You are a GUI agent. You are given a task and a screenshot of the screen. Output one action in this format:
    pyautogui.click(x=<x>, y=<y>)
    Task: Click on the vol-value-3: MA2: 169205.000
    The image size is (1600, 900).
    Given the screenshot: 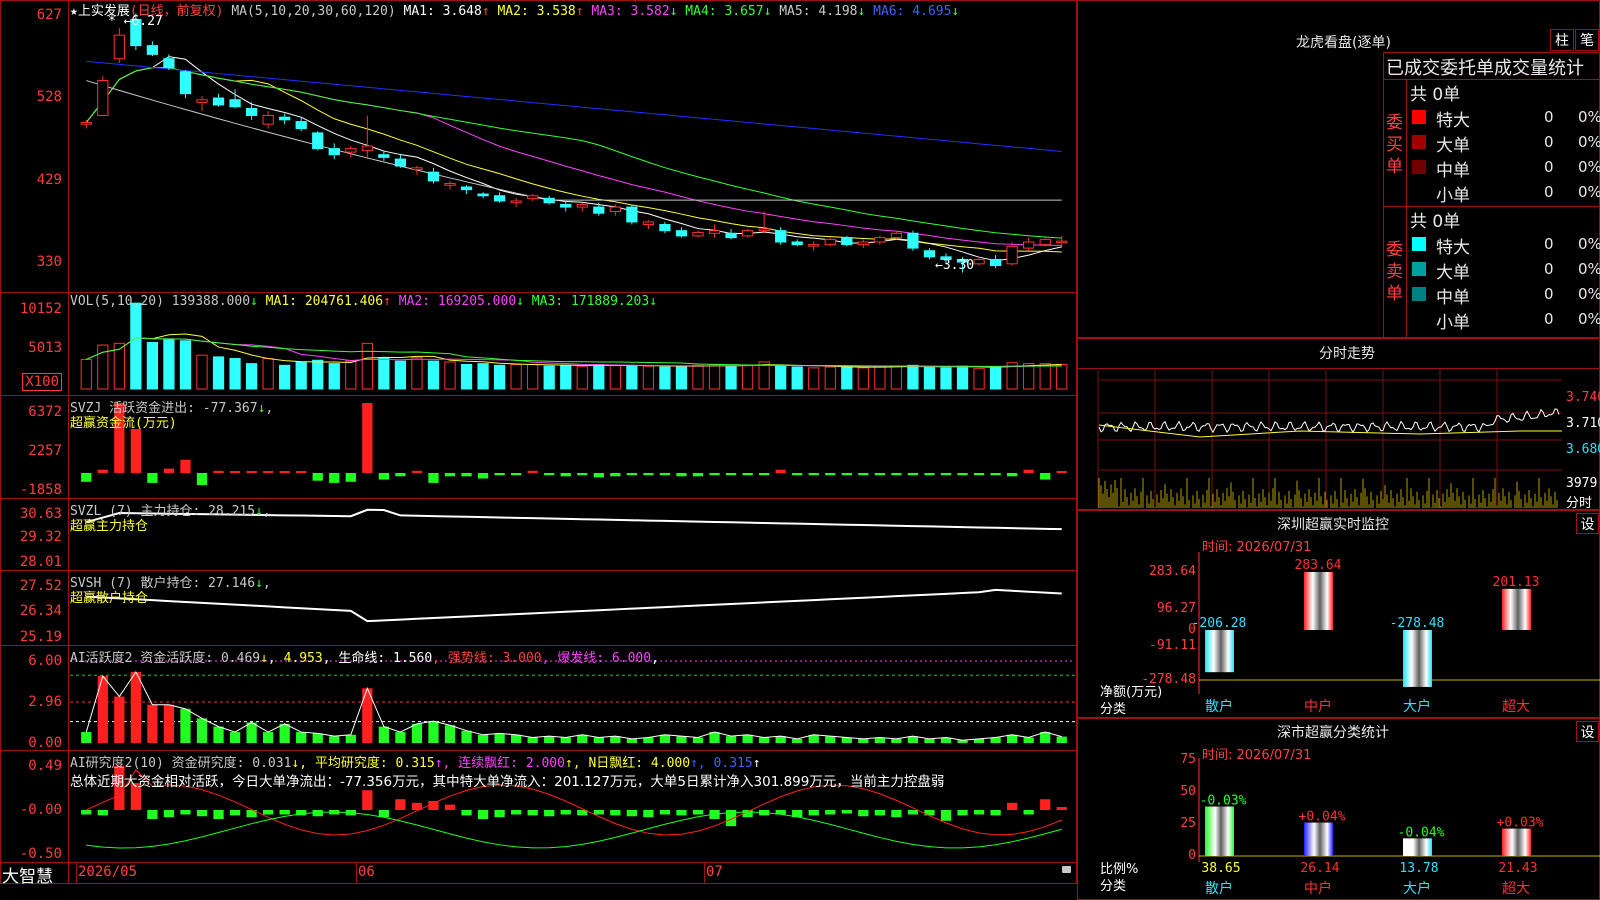 What is the action you would take?
    pyautogui.click(x=453, y=301)
    